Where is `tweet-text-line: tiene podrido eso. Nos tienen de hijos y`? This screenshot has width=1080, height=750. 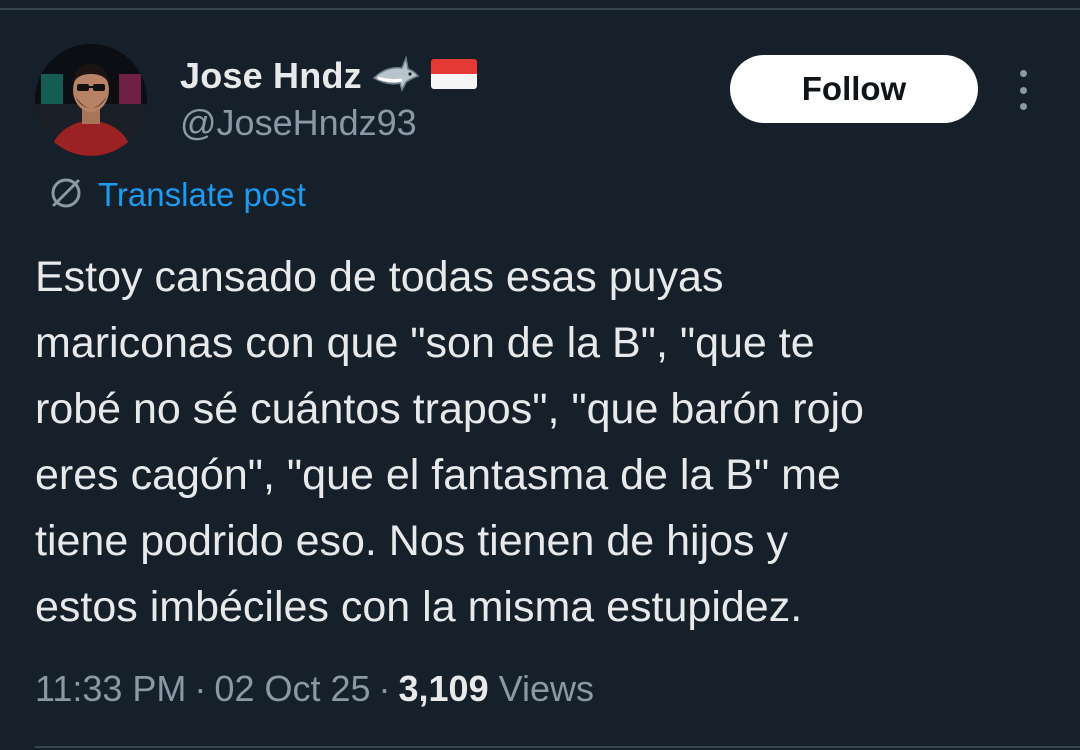 tweet-text-line: tiene podrido eso. Nos tienen de hijos y is located at coordinates (411, 541).